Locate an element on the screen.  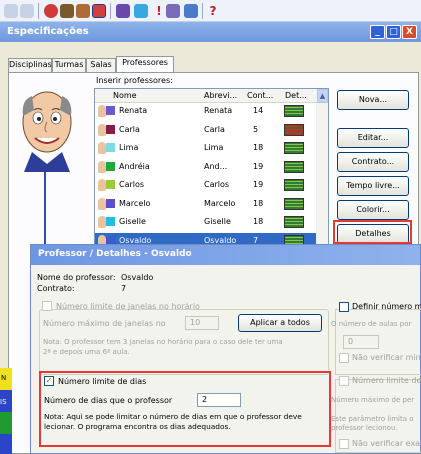
teacher-name-cell: Carla is located at coordinates (129, 129).